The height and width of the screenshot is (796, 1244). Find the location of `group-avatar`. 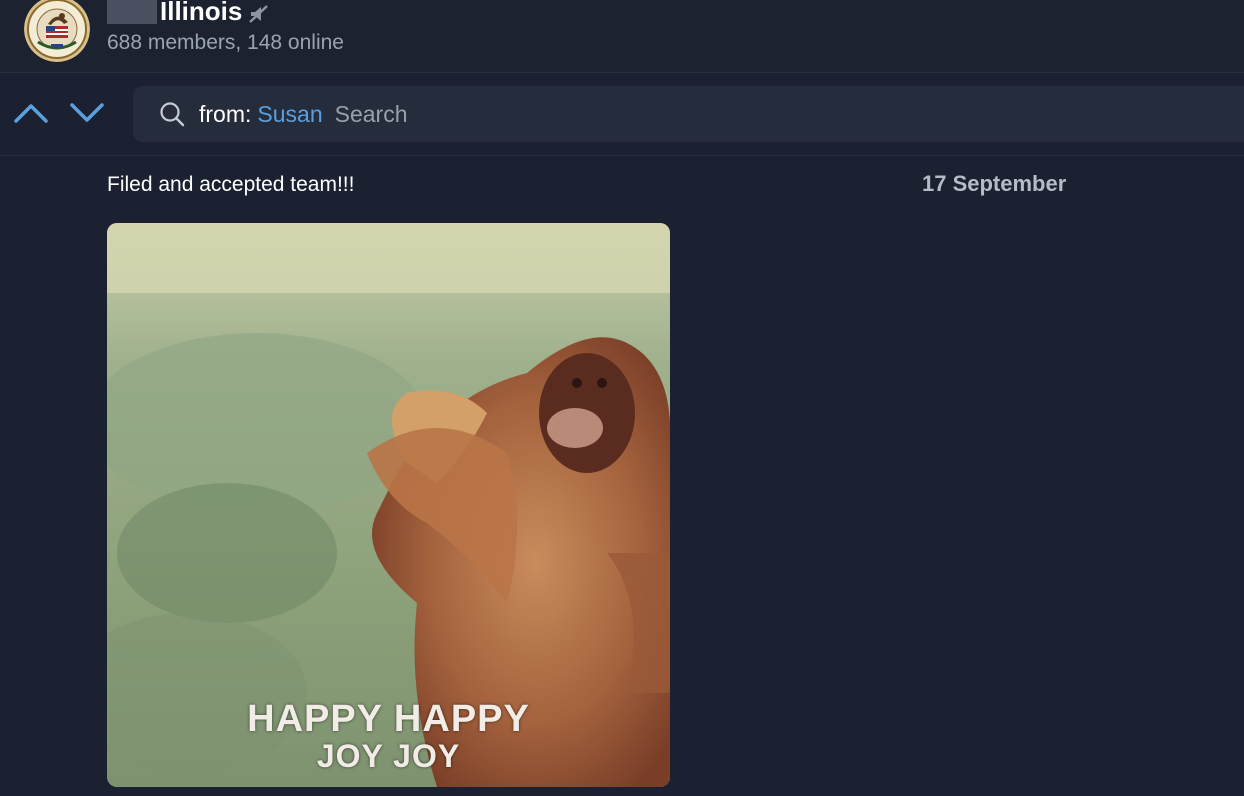

group-avatar is located at coordinates (57, 31).